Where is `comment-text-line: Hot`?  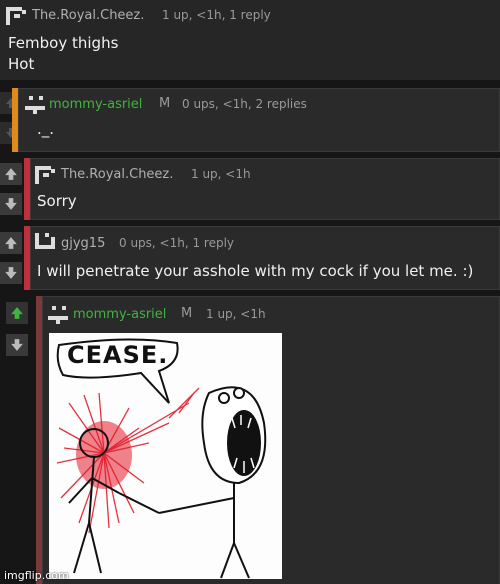
comment-text-line: Hot is located at coordinates (21, 64).